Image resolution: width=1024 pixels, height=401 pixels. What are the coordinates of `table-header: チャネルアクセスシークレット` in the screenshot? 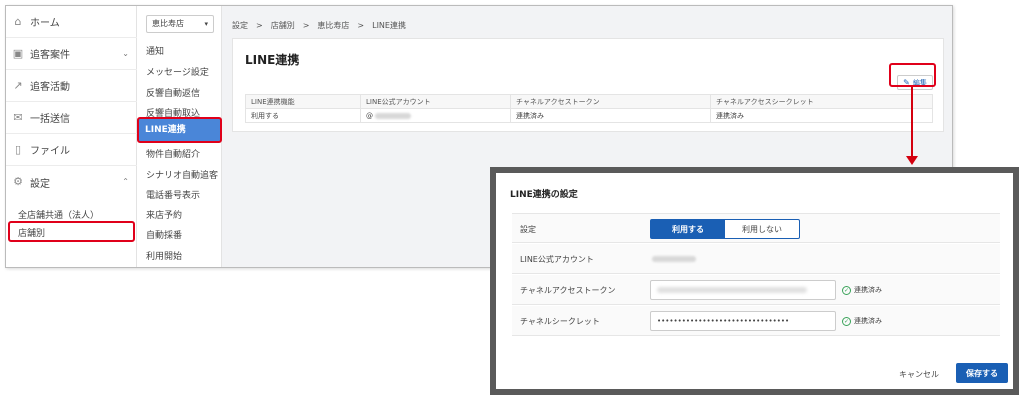 It's located at (821, 101).